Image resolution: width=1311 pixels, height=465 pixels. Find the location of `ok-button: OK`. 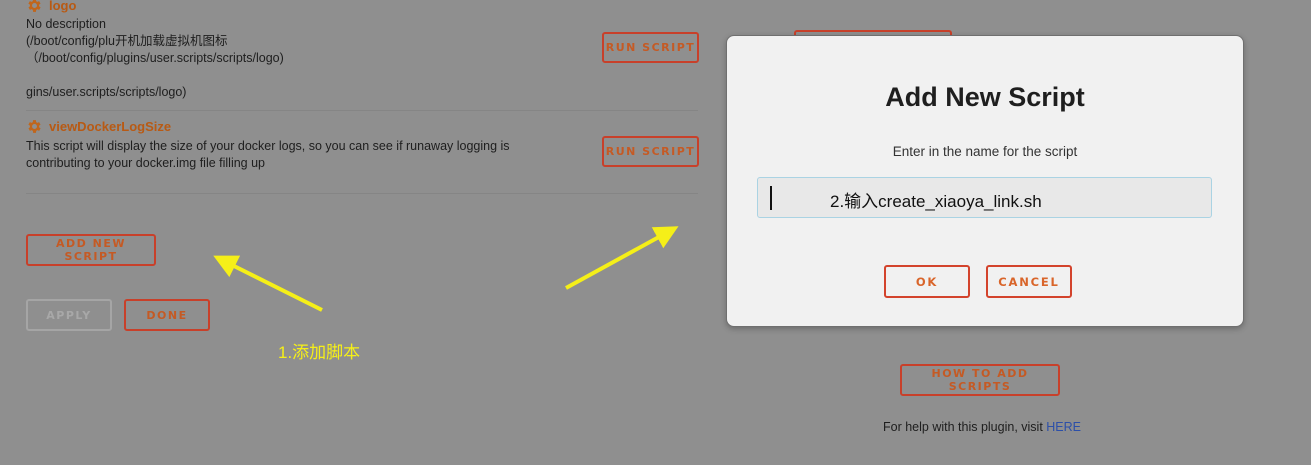

ok-button: OK is located at coordinates (927, 281).